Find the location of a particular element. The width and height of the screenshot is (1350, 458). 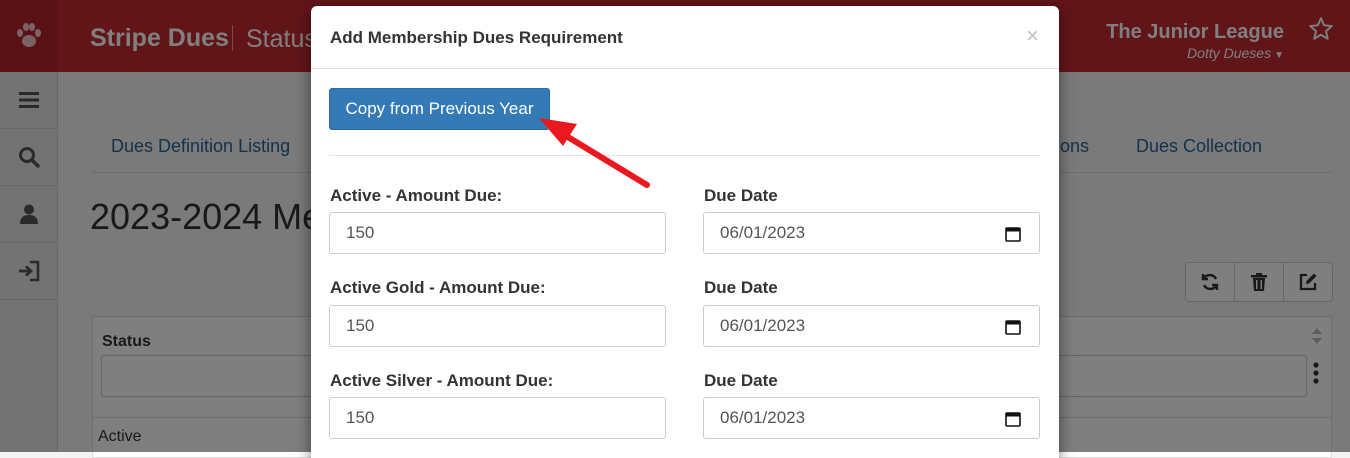

annotation-arrow is located at coordinates (594, 153).